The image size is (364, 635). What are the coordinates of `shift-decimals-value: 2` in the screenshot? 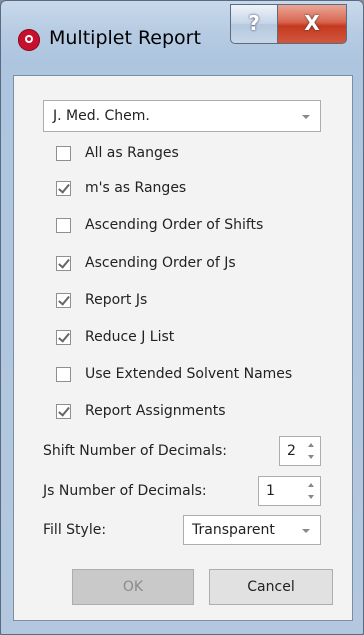 It's located at (291, 451).